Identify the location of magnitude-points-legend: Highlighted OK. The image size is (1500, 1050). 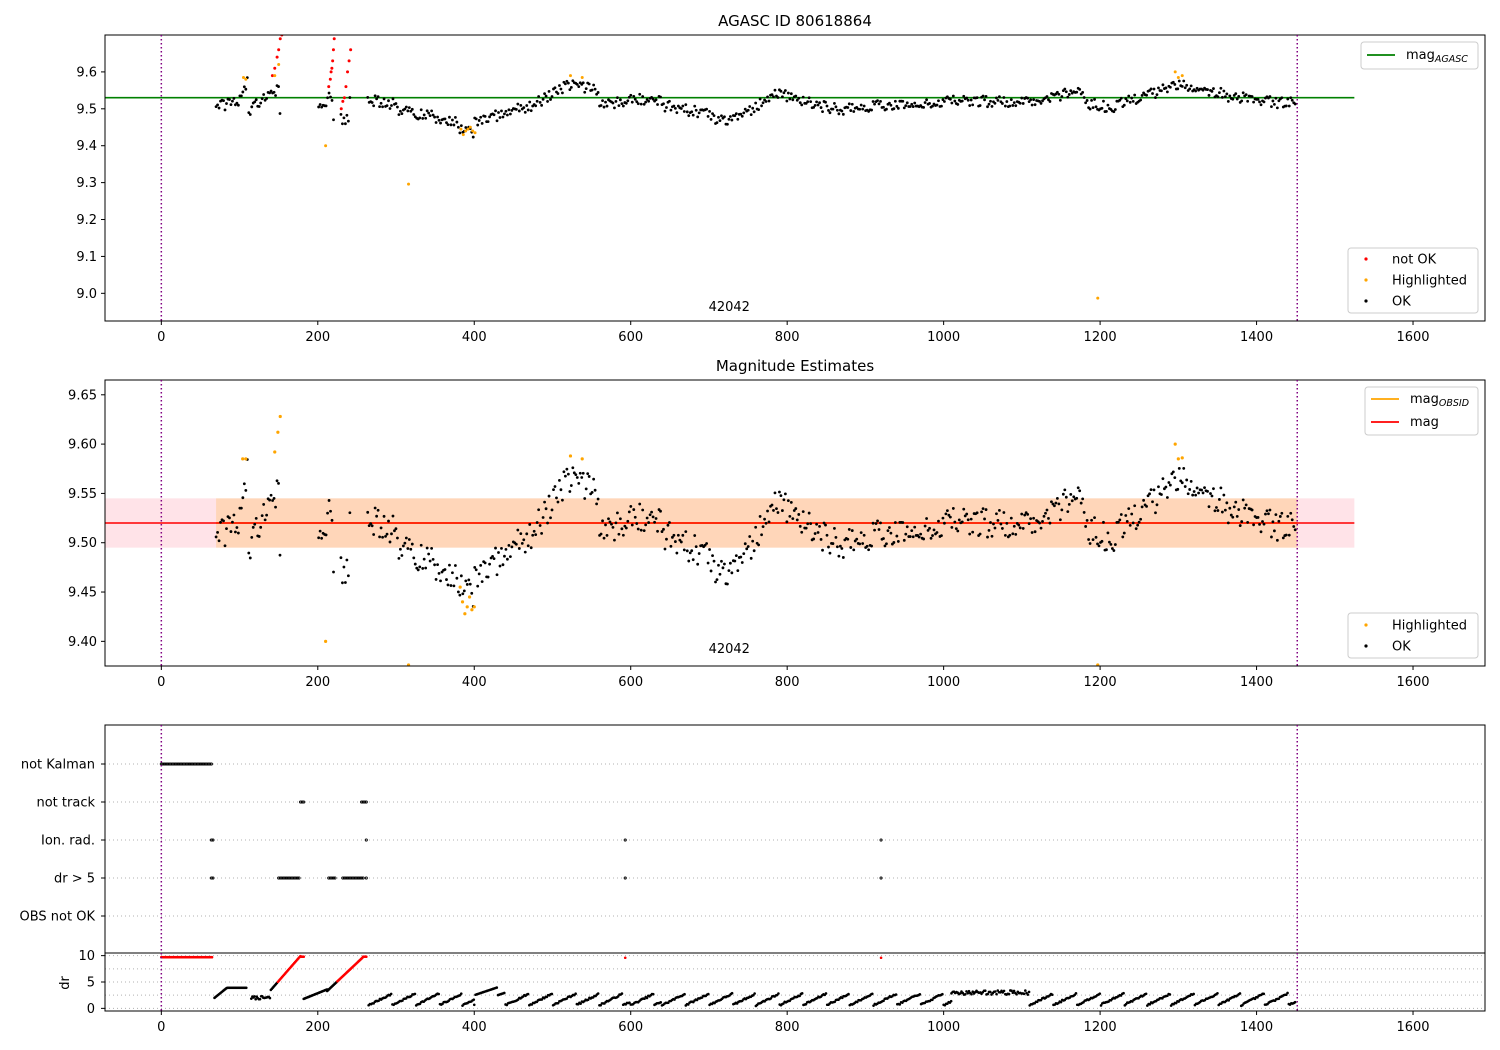
(1413, 635).